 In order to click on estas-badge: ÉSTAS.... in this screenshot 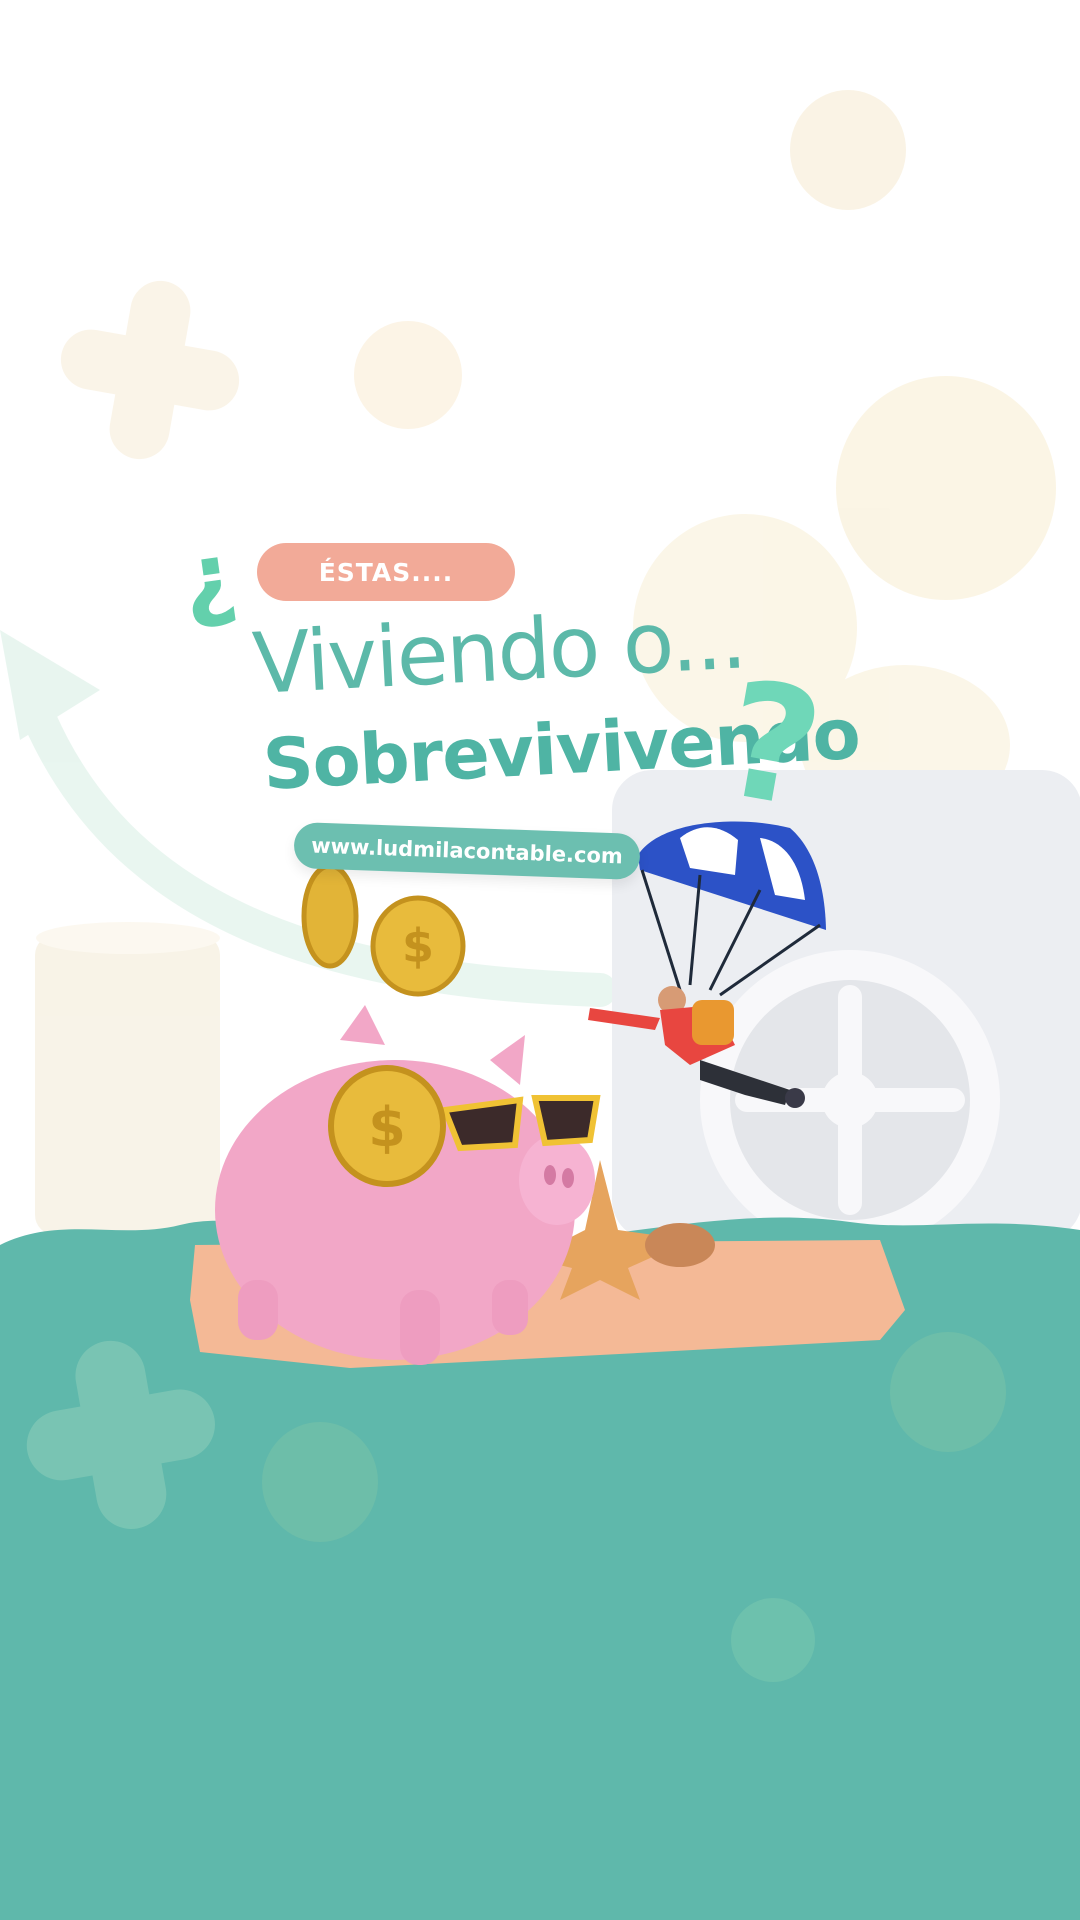, I will do `click(386, 572)`.